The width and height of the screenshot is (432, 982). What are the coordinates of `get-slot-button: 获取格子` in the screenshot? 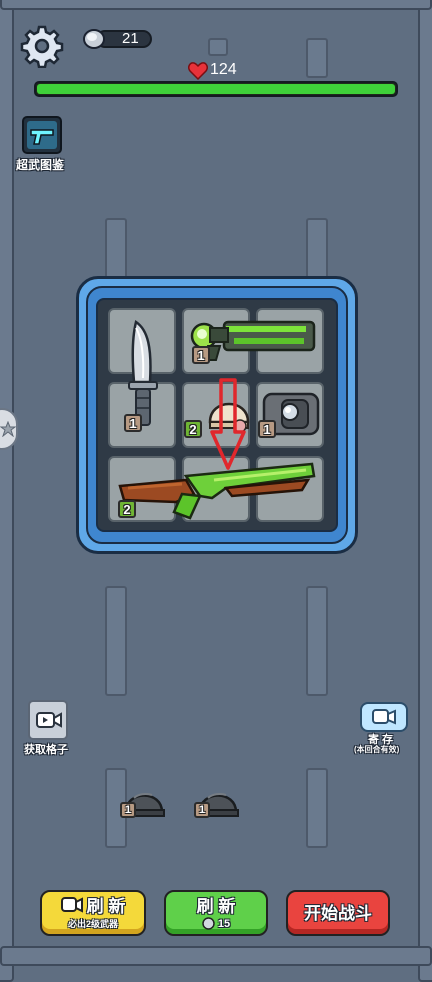 It's located at (48, 728).